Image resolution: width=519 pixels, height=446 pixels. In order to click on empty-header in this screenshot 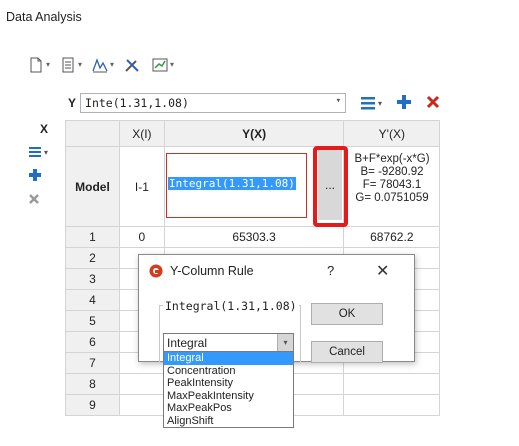, I will do `click(479, 133)`.